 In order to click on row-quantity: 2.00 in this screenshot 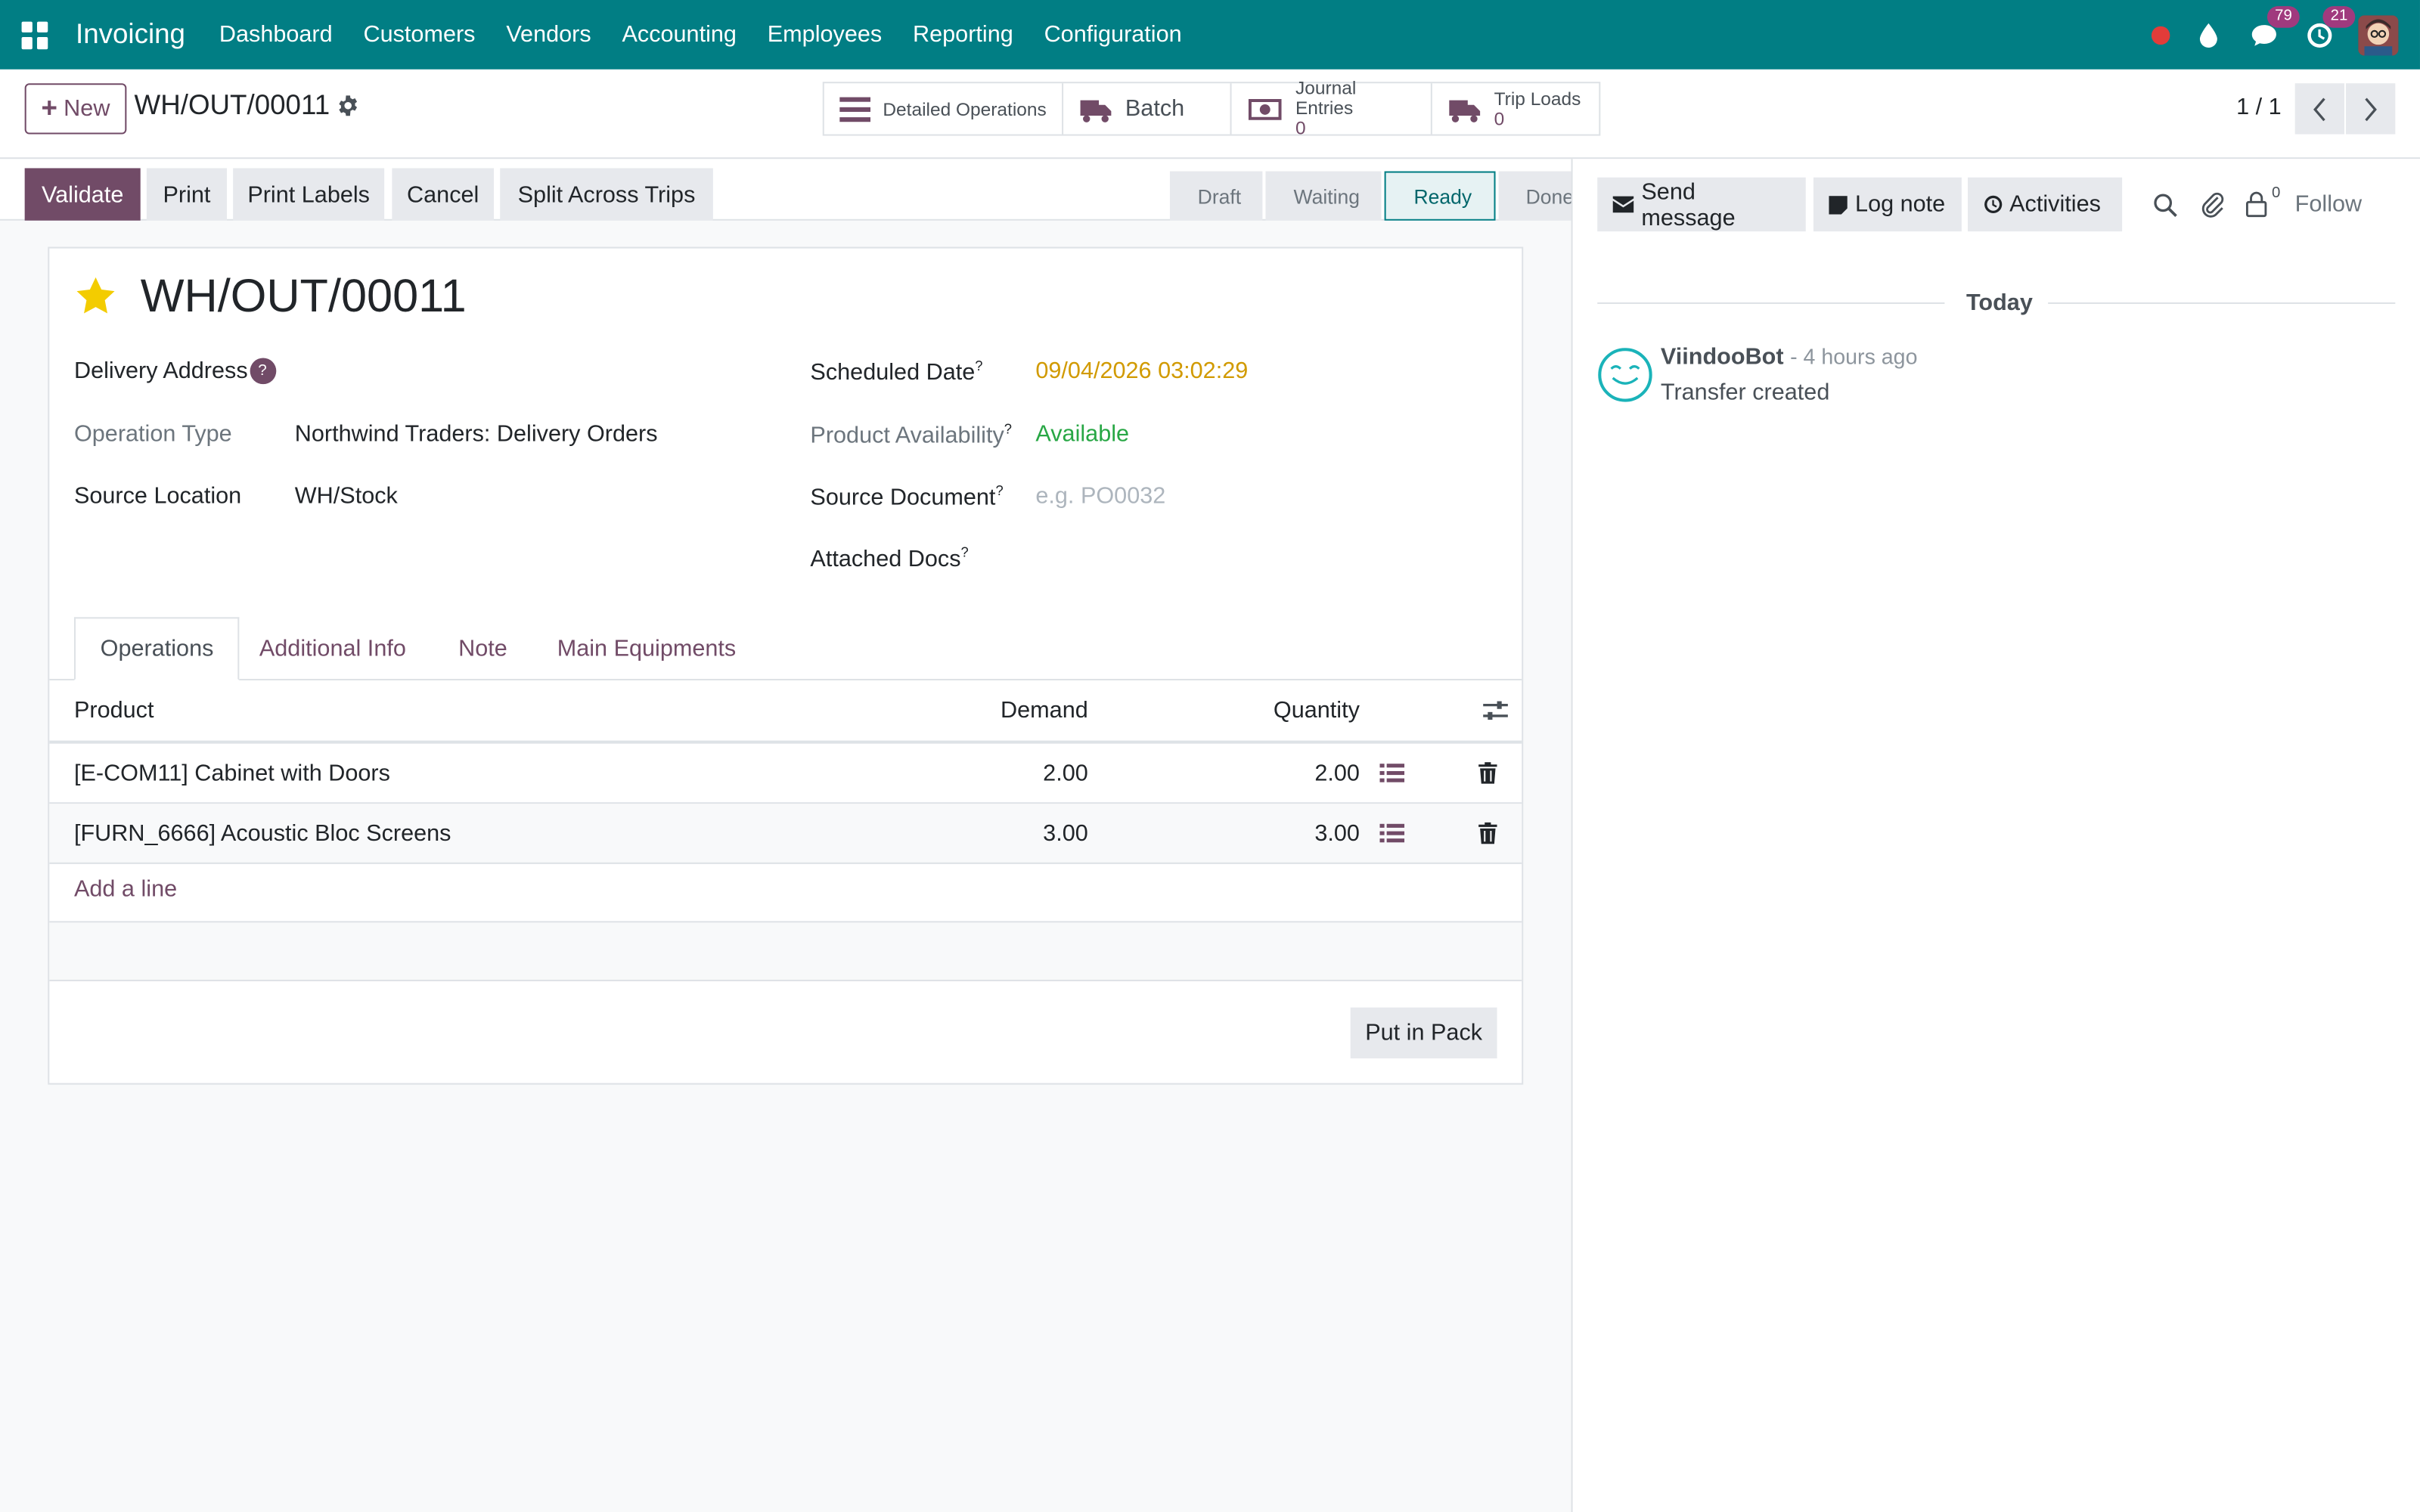, I will do `click(1283, 773)`.